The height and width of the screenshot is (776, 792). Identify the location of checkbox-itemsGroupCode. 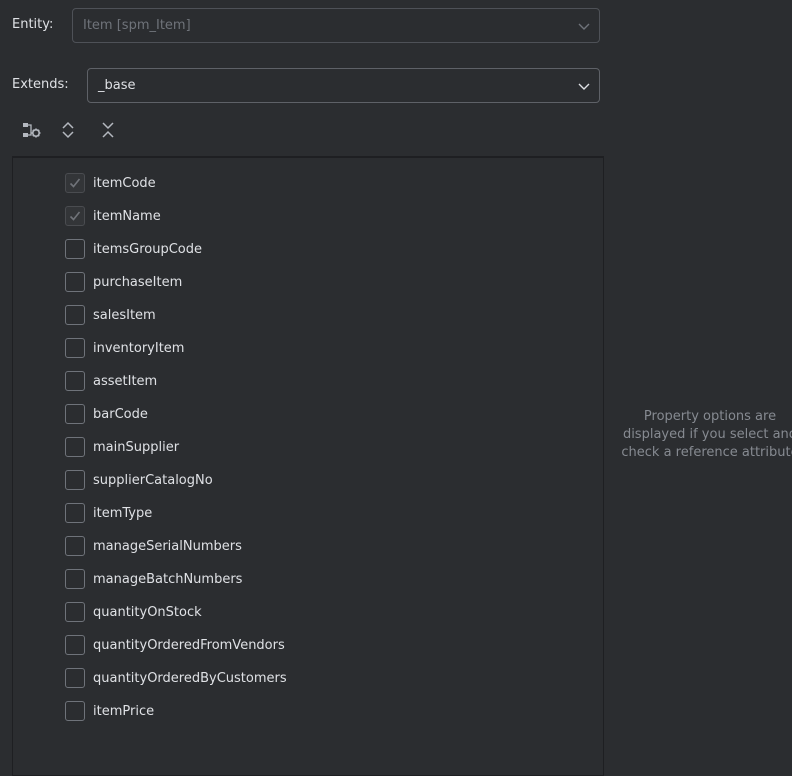
(75, 249).